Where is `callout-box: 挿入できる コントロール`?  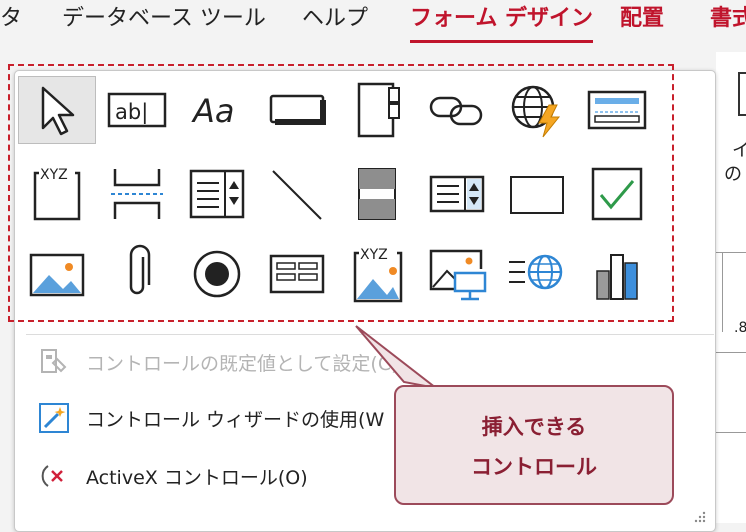 callout-box: 挿入できる コントロール is located at coordinates (534, 445).